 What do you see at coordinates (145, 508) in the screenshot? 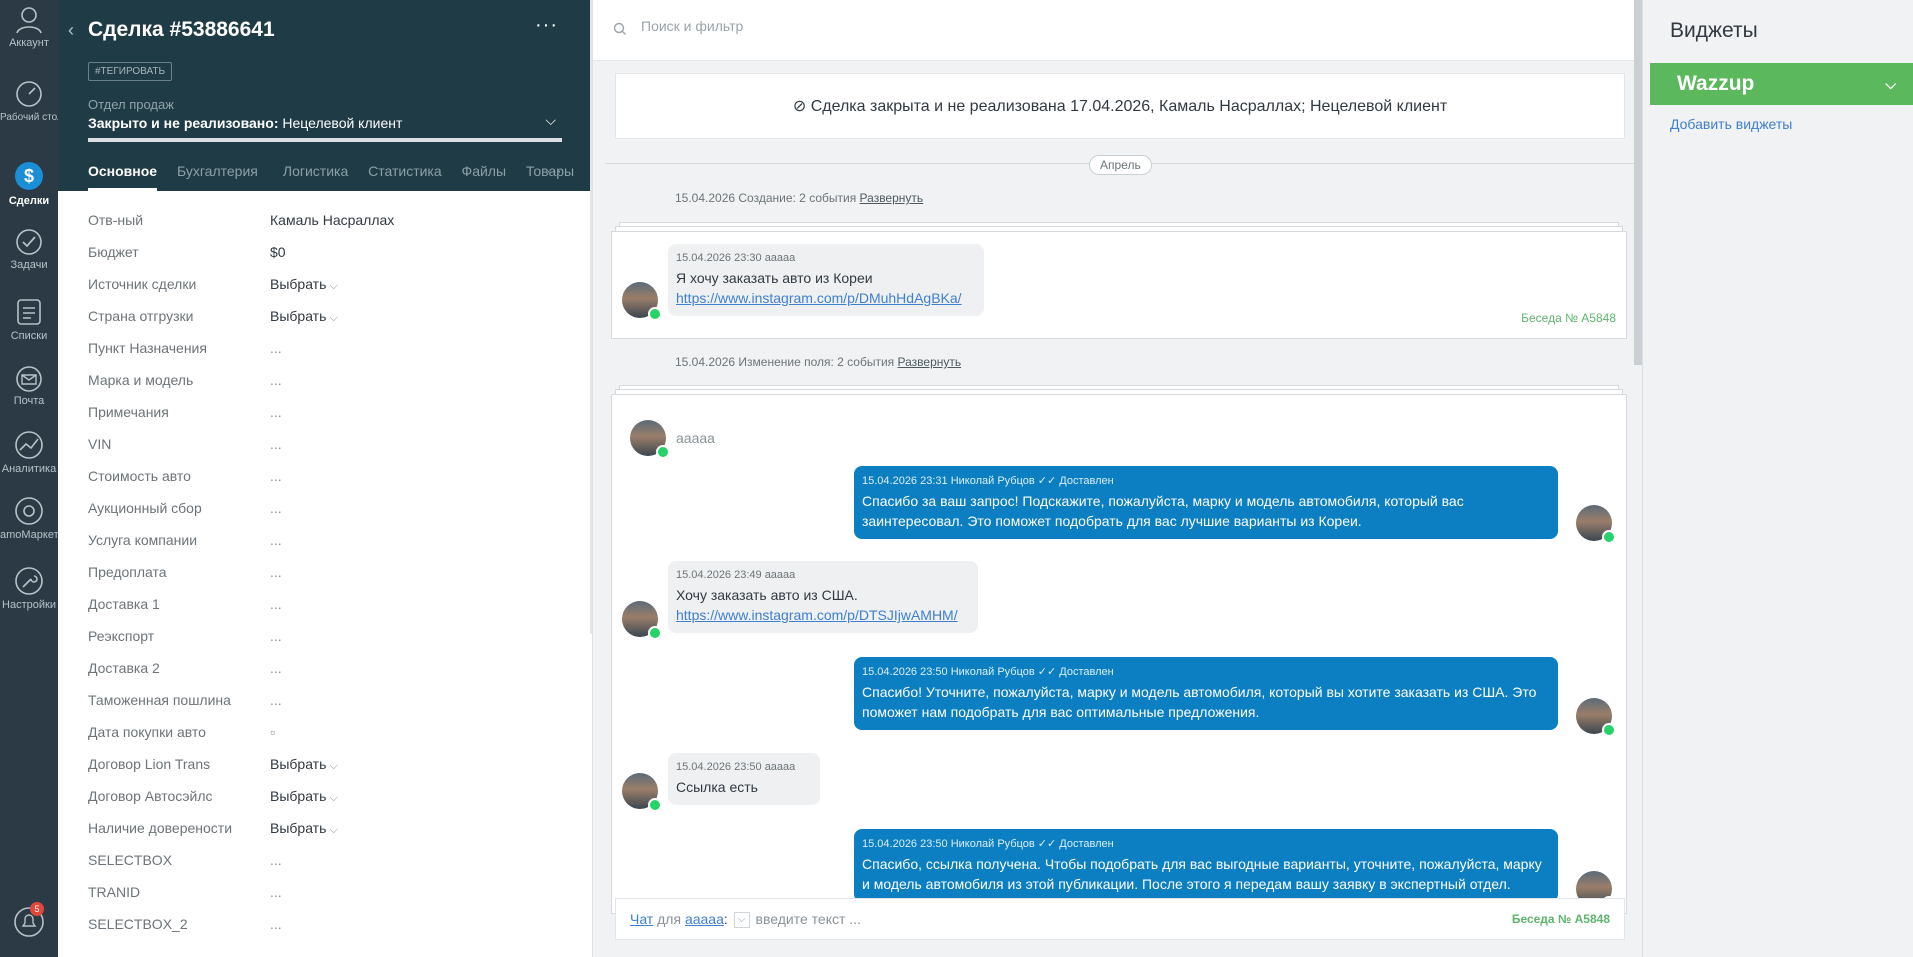
I see `field-label: Аукционный сбор` at bounding box center [145, 508].